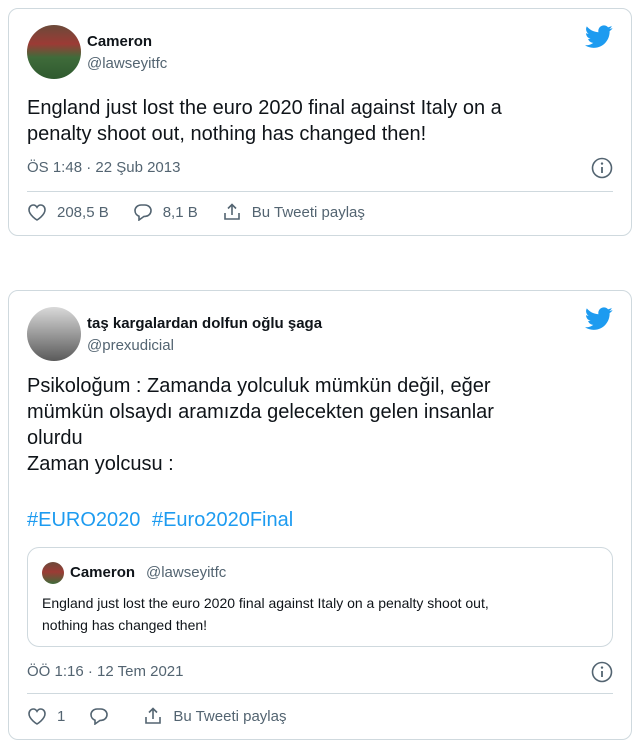 This screenshot has height=744, width=640. I want to click on reply-button, so click(104, 716).